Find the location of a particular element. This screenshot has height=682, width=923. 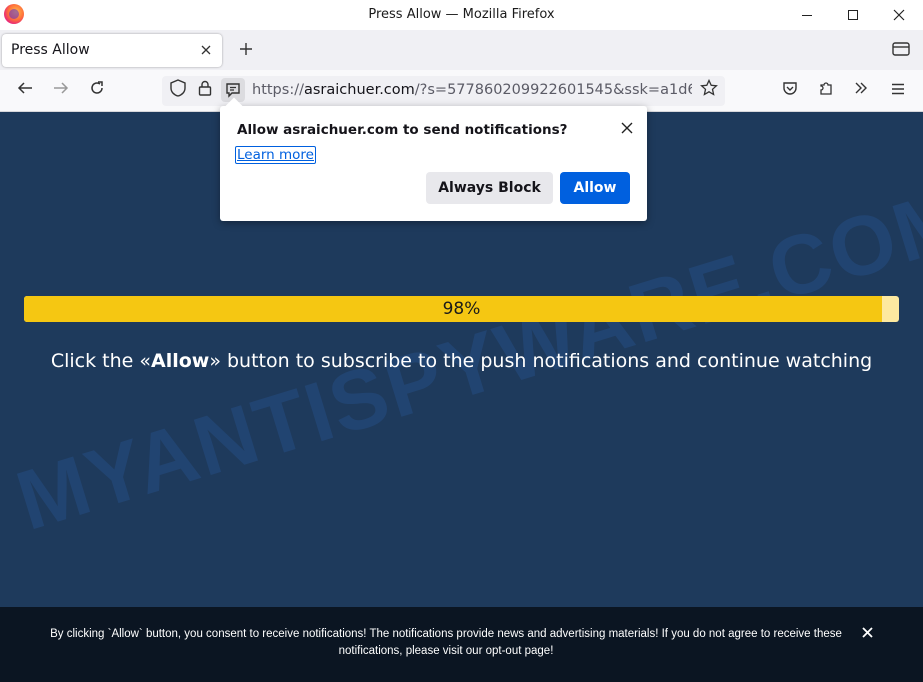

tab-close-button is located at coordinates (206, 50).